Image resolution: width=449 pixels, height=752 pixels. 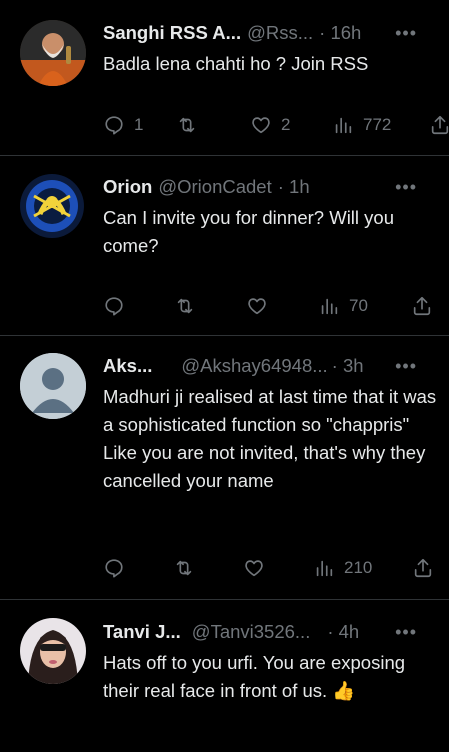 I want to click on views-count: 70, so click(x=358, y=305).